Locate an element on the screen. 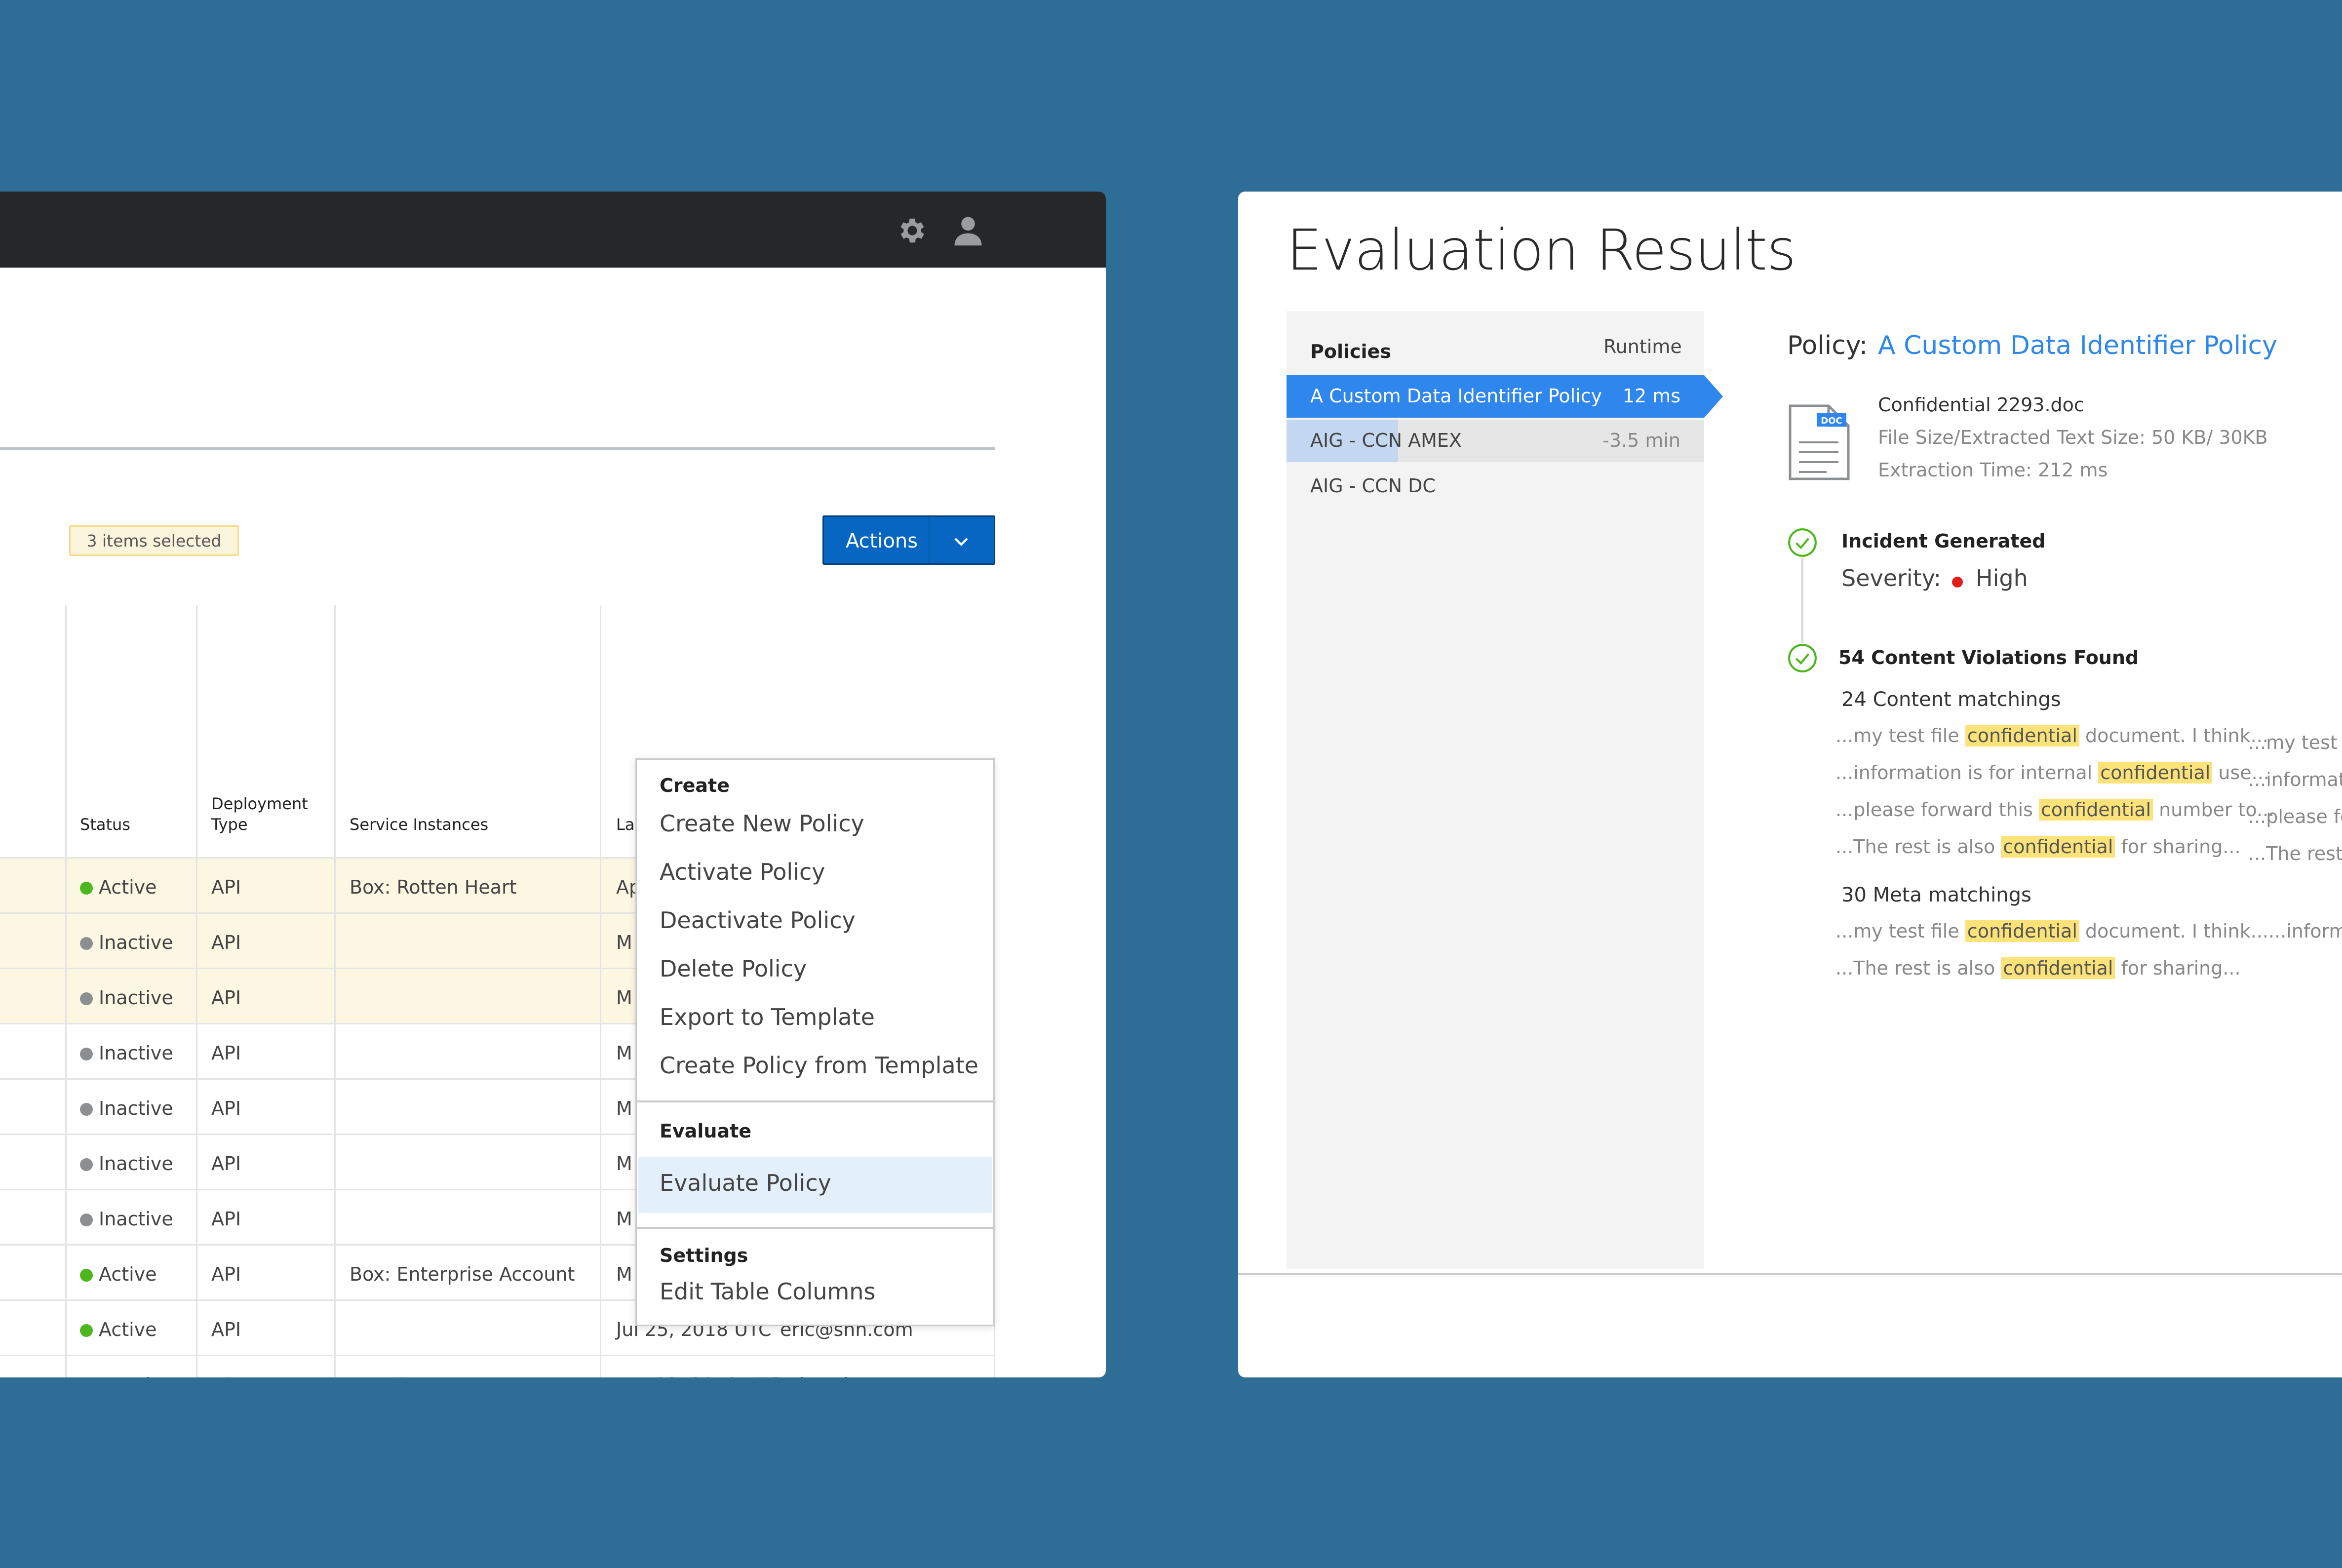 The image size is (2342, 1568). menu-item-activate-policy: Activate Policy is located at coordinates (742, 872).